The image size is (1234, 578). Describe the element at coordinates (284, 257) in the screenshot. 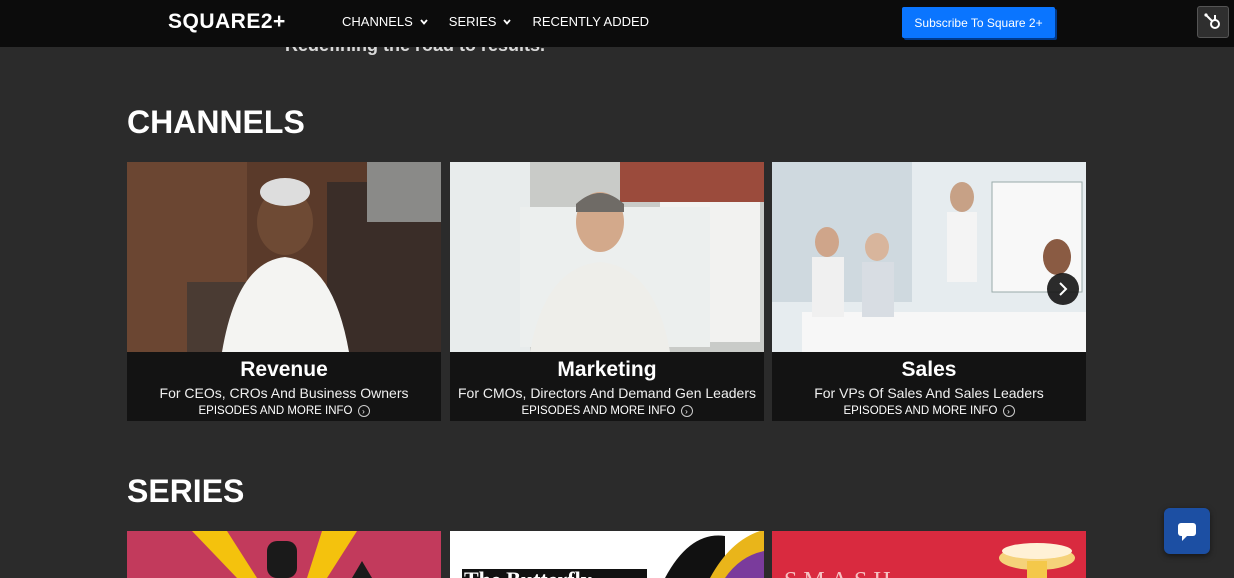

I see `revenue-photo` at that location.